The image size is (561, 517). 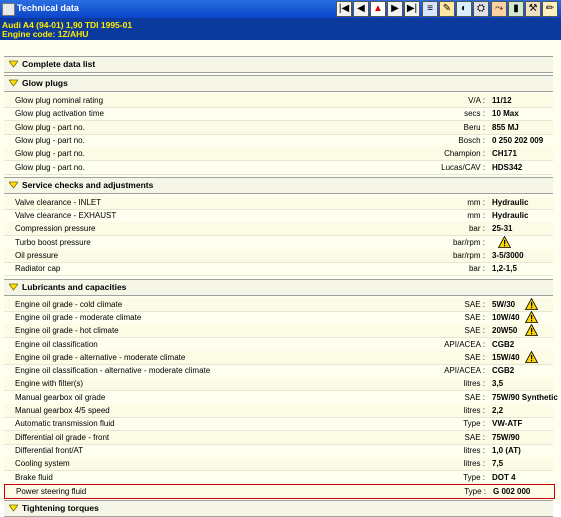 What do you see at coordinates (505, 114) in the screenshot?
I see `row-value: 10 Max` at bounding box center [505, 114].